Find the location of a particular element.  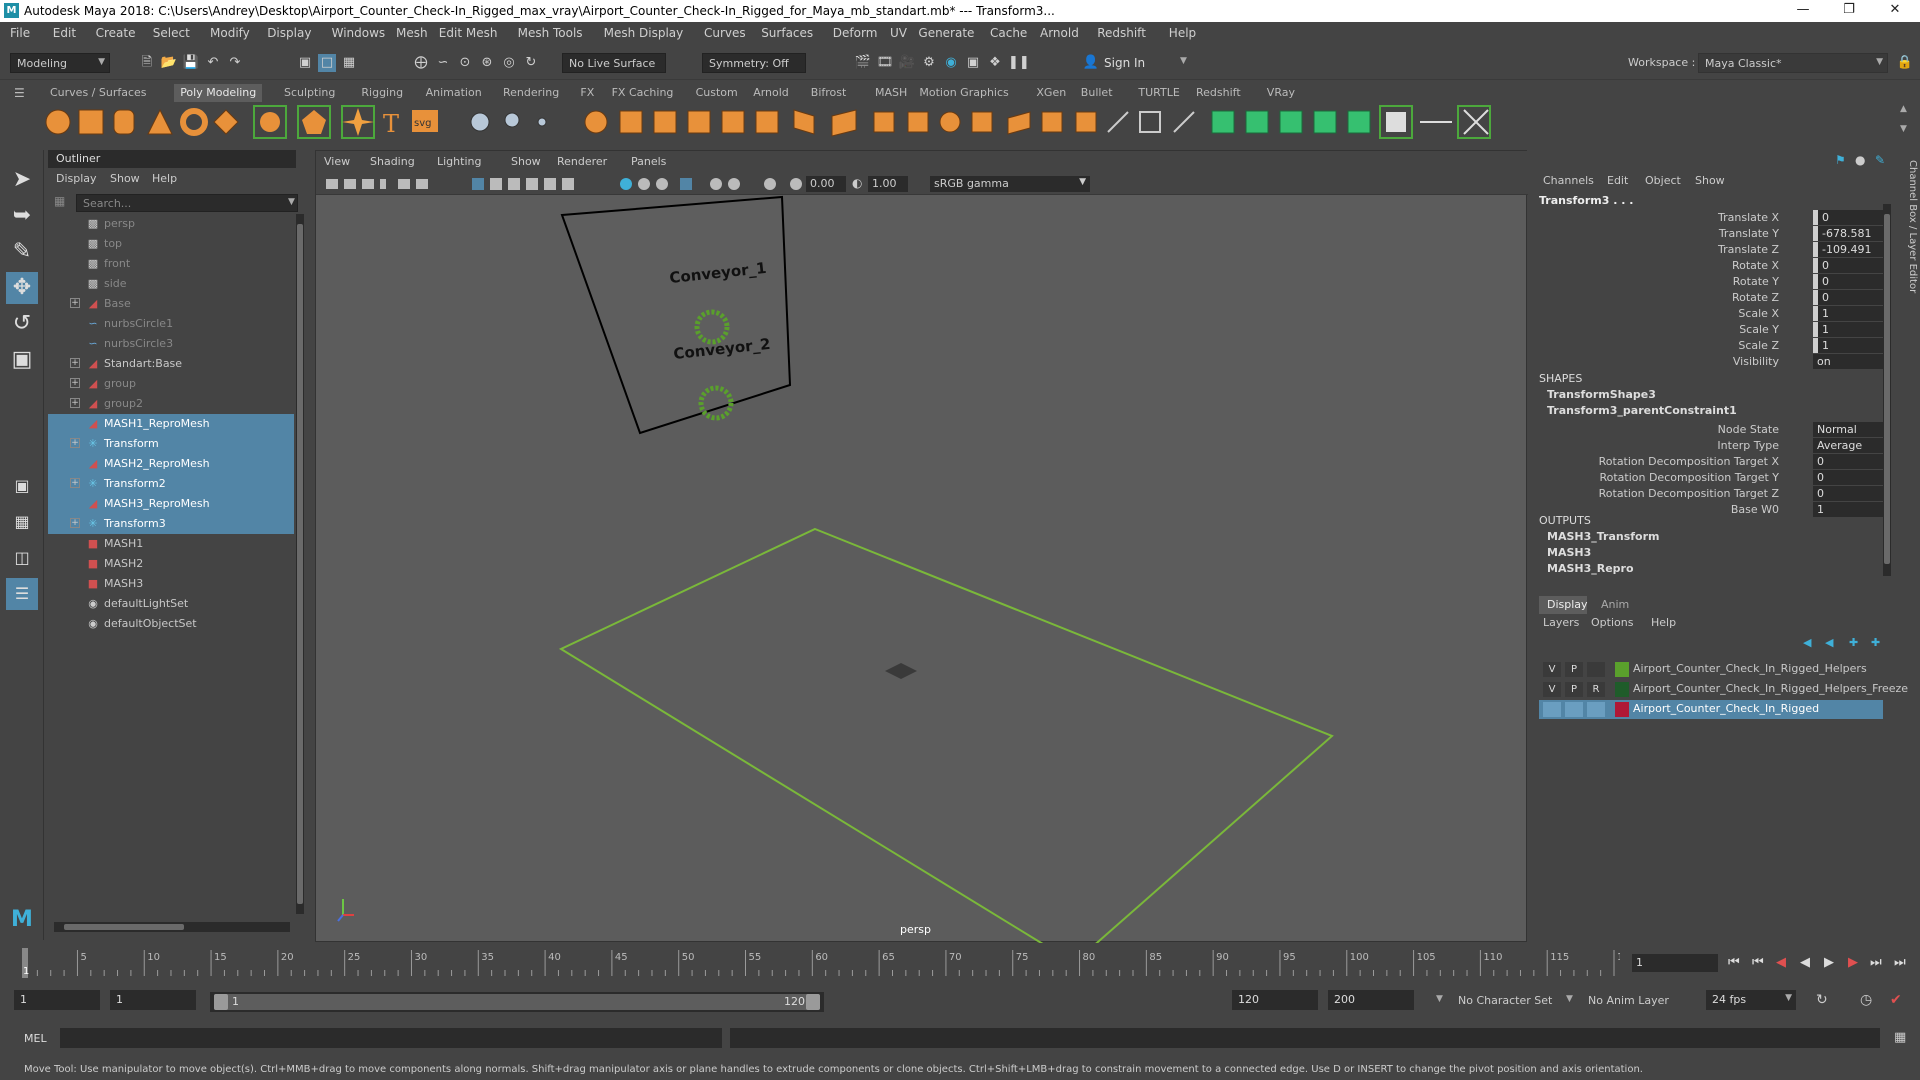

layer-toggle-r: R is located at coordinates (1596, 689).